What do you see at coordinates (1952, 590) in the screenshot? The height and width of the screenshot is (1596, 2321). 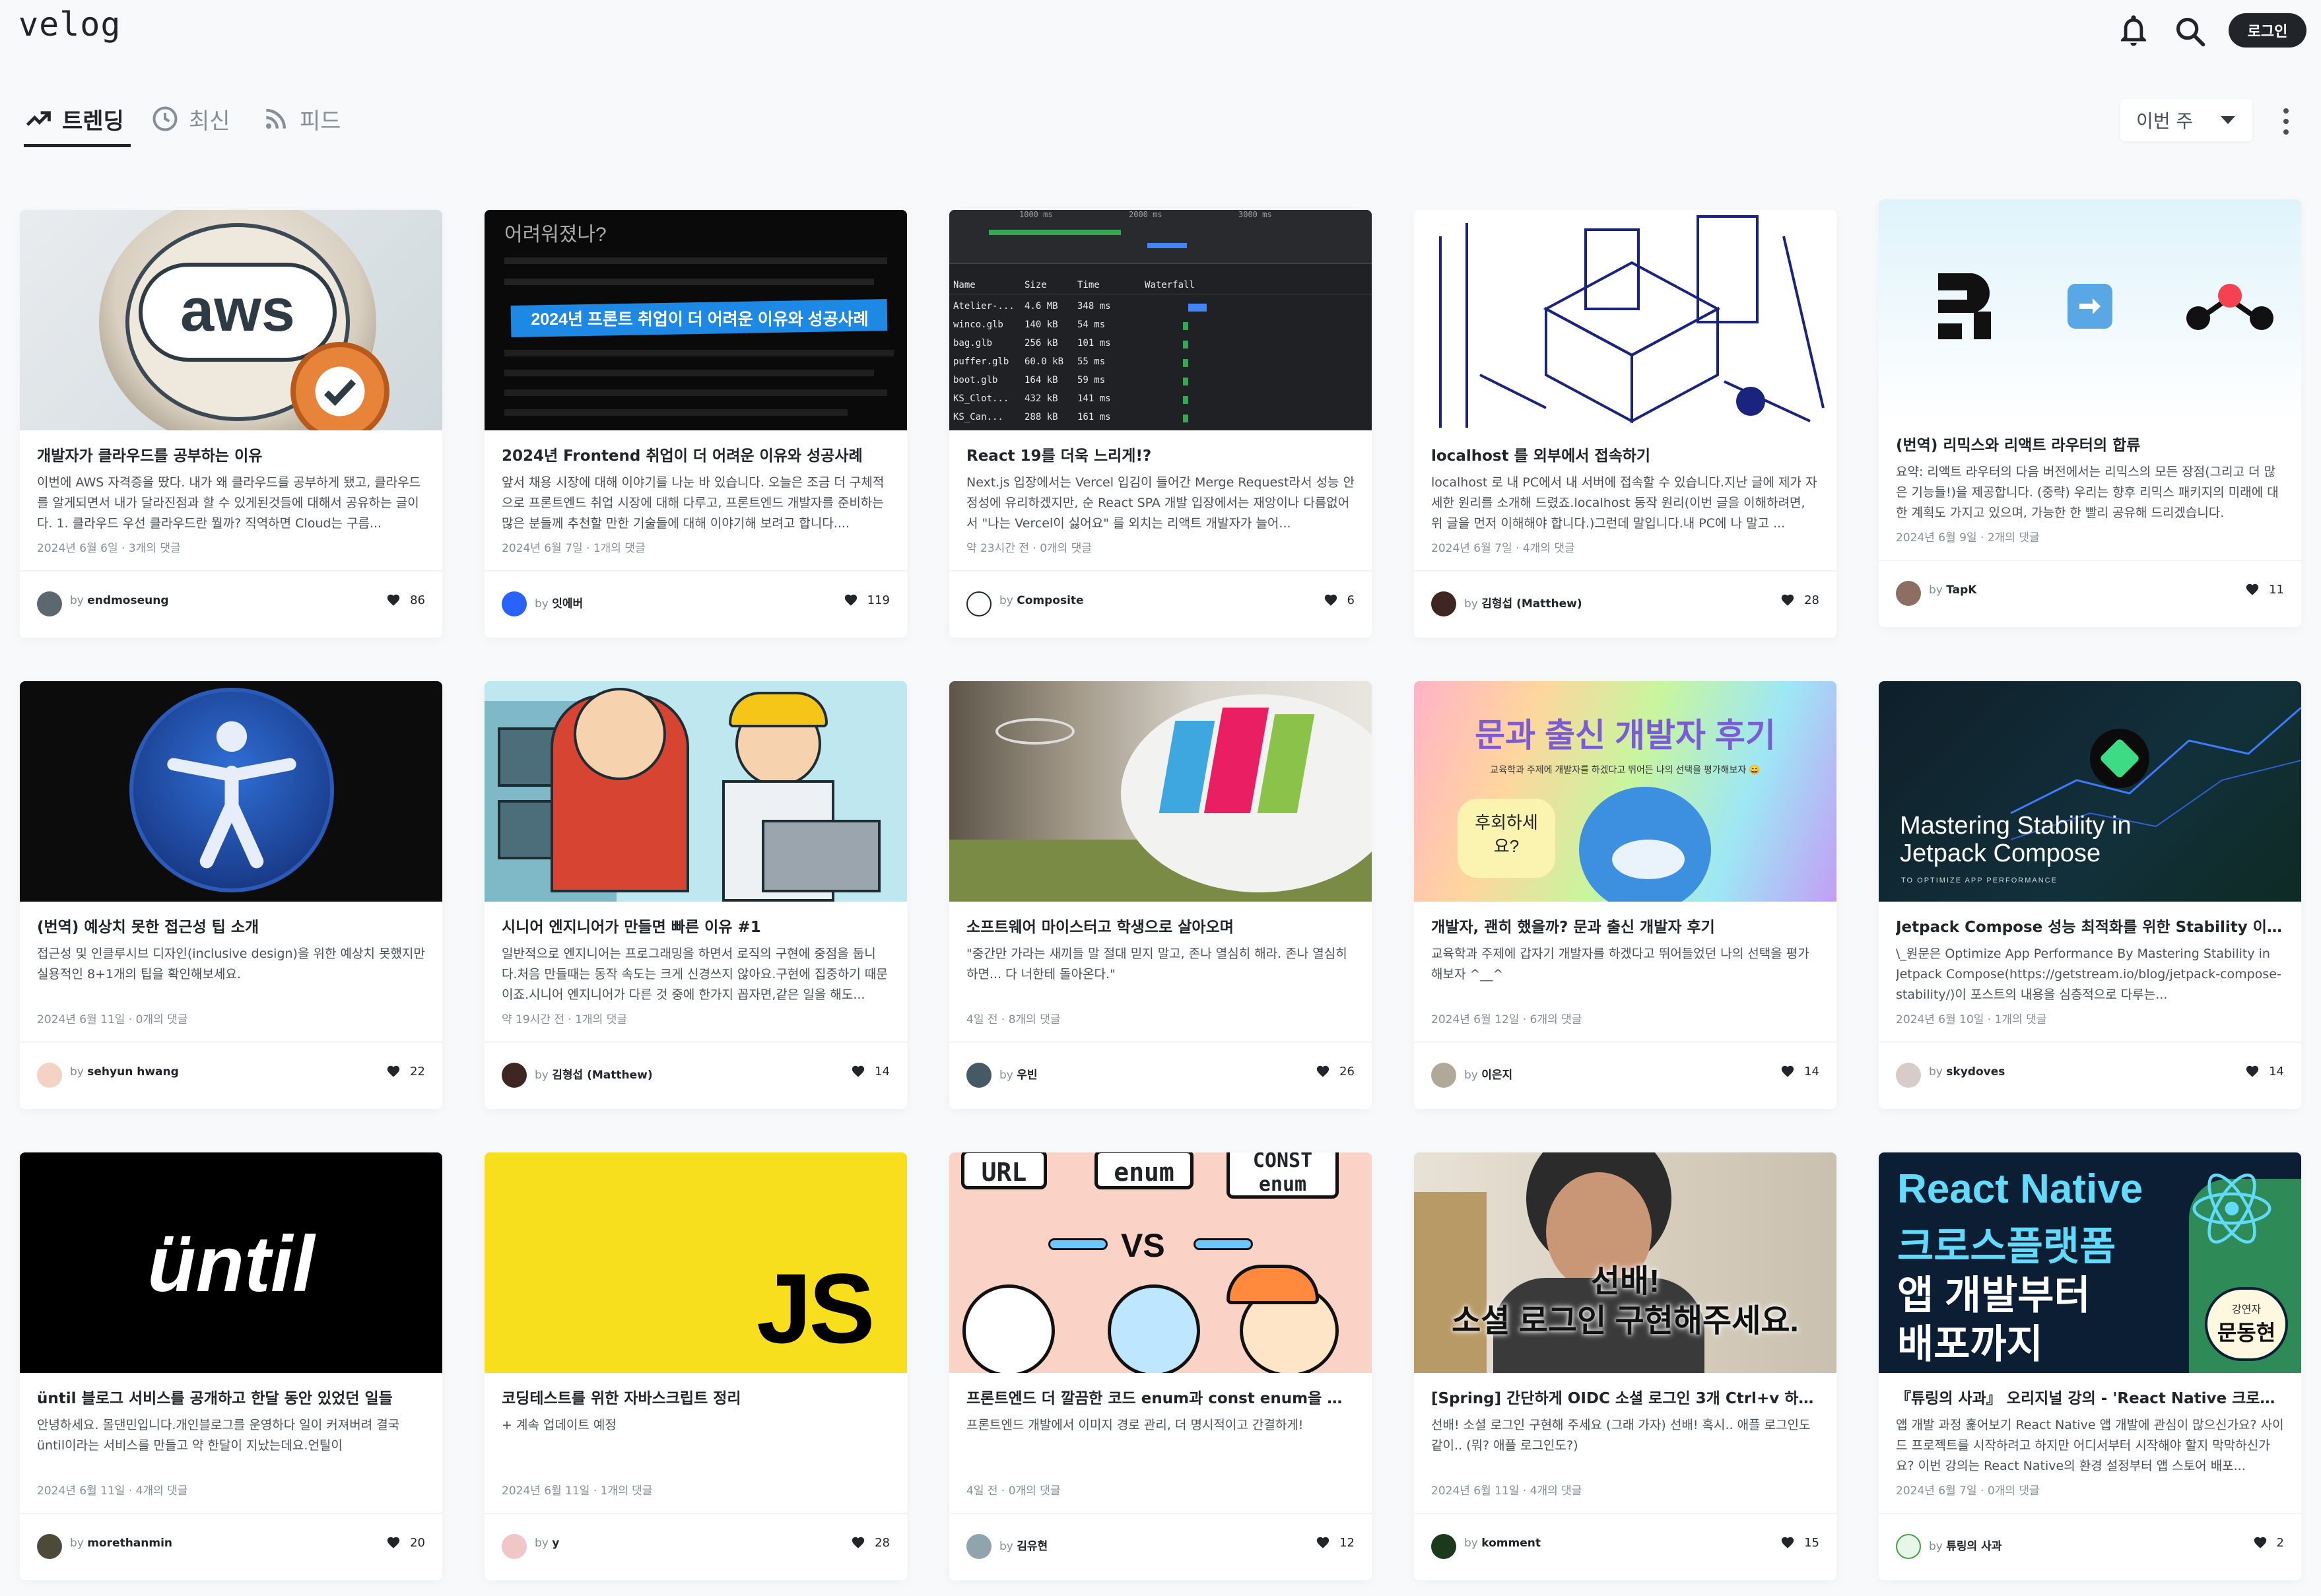 I see `post-author: by TapK` at bounding box center [1952, 590].